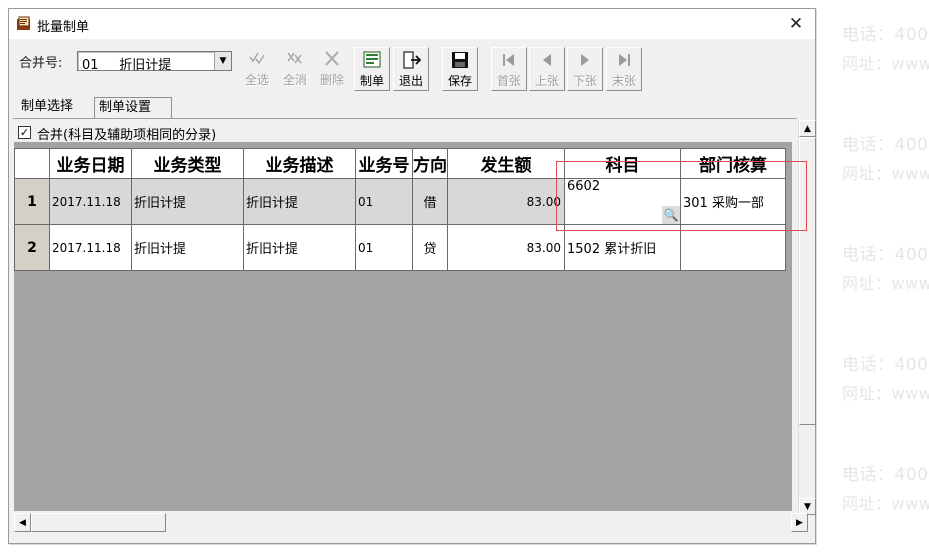  Describe the element at coordinates (187, 163) in the screenshot. I see `column-header-type: 业务类型` at that location.